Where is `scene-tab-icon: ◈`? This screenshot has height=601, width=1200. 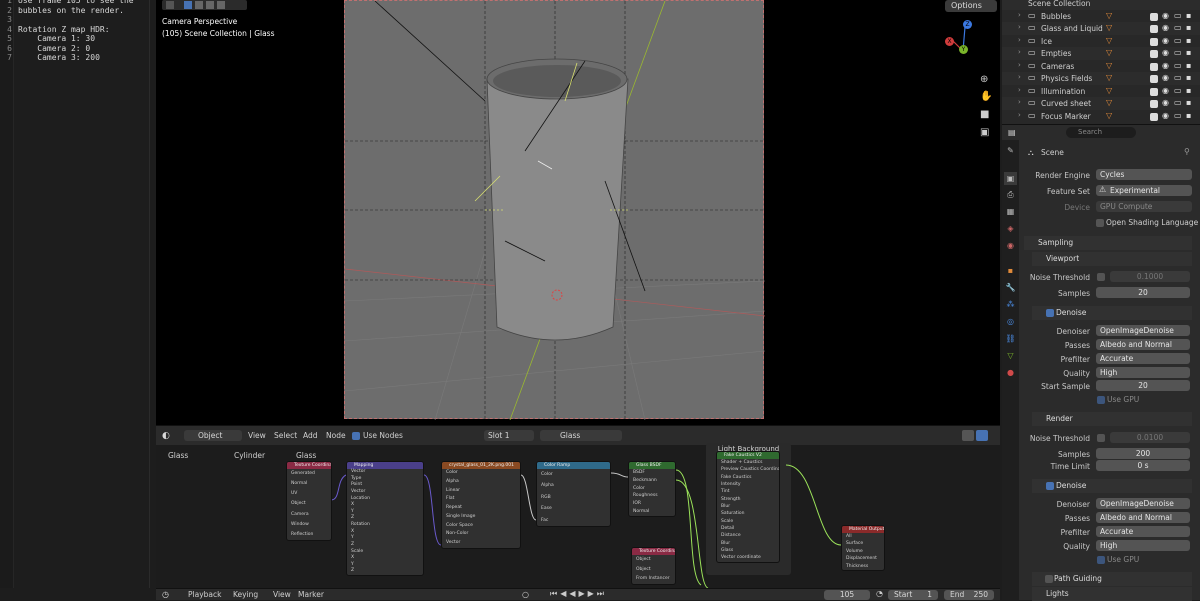
scene-tab-icon: ◈ is located at coordinates (1010, 228).